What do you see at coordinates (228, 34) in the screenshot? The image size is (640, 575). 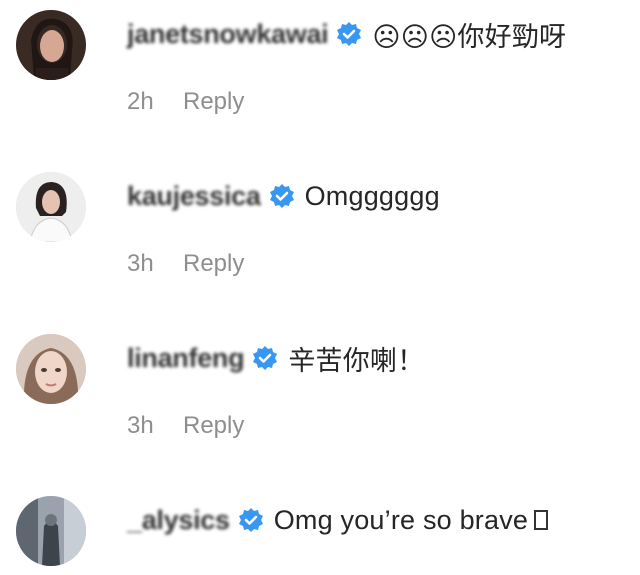 I see `username: janetsnowkawai` at bounding box center [228, 34].